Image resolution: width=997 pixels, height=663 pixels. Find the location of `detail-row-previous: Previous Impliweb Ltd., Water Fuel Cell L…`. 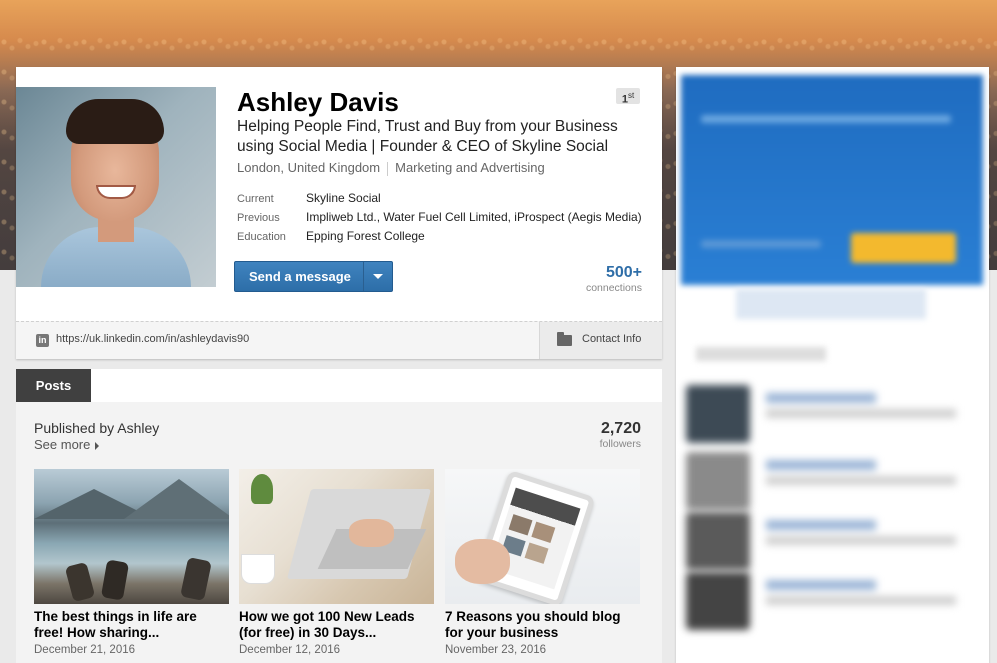

detail-row-previous: Previous Impliweb Ltd., Water Fuel Cell L… is located at coordinates (439, 217).